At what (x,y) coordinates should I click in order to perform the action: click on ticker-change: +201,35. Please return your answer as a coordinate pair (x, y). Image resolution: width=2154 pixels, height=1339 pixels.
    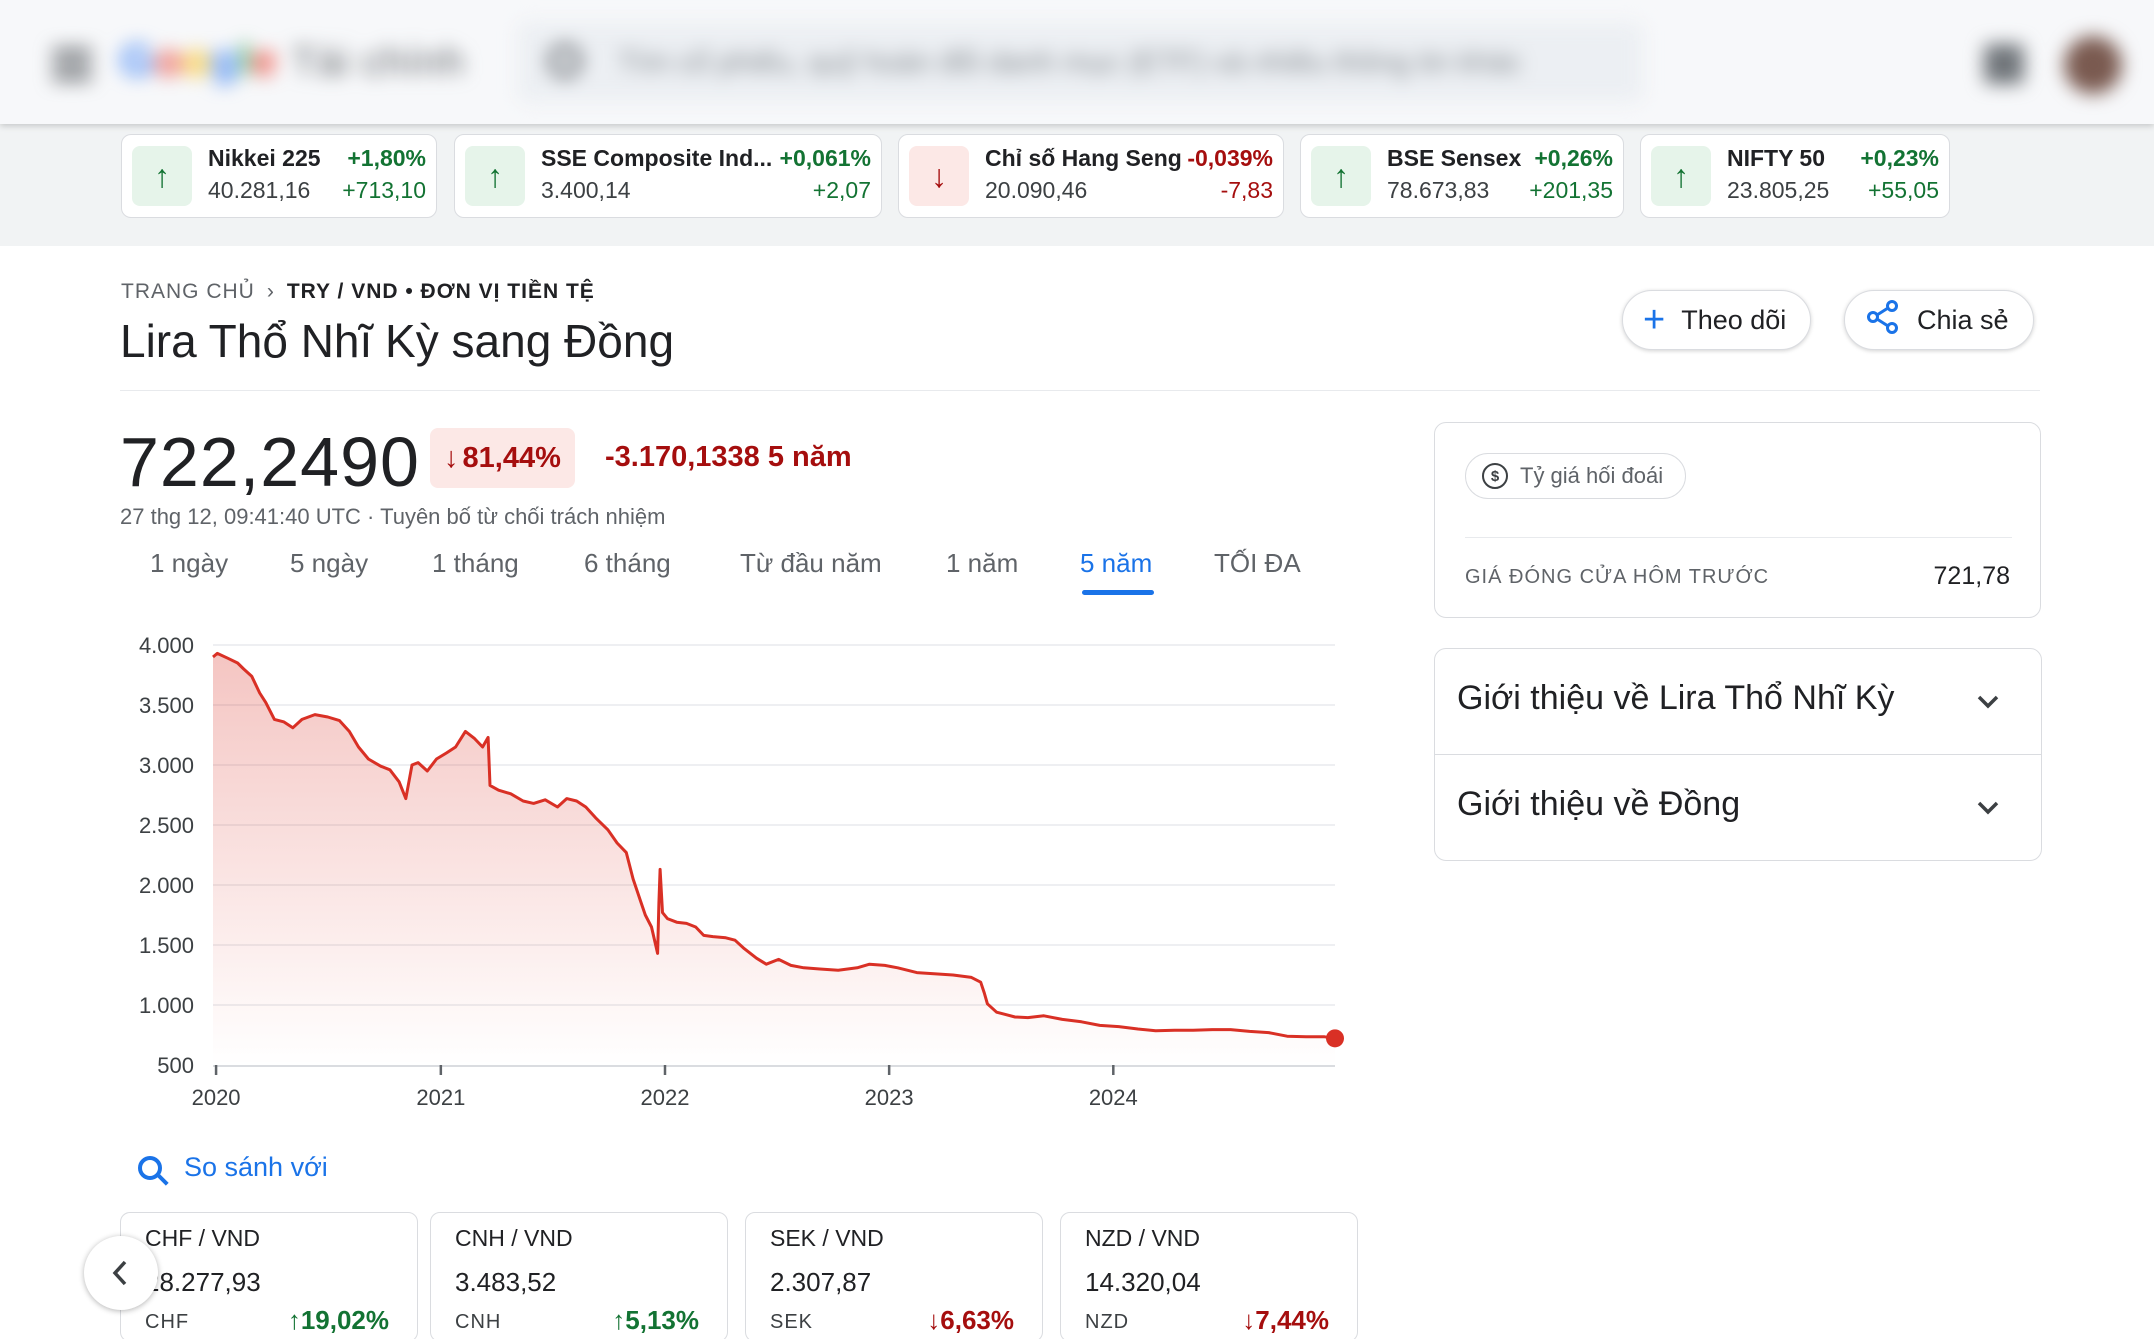
    Looking at the image, I should click on (1571, 190).